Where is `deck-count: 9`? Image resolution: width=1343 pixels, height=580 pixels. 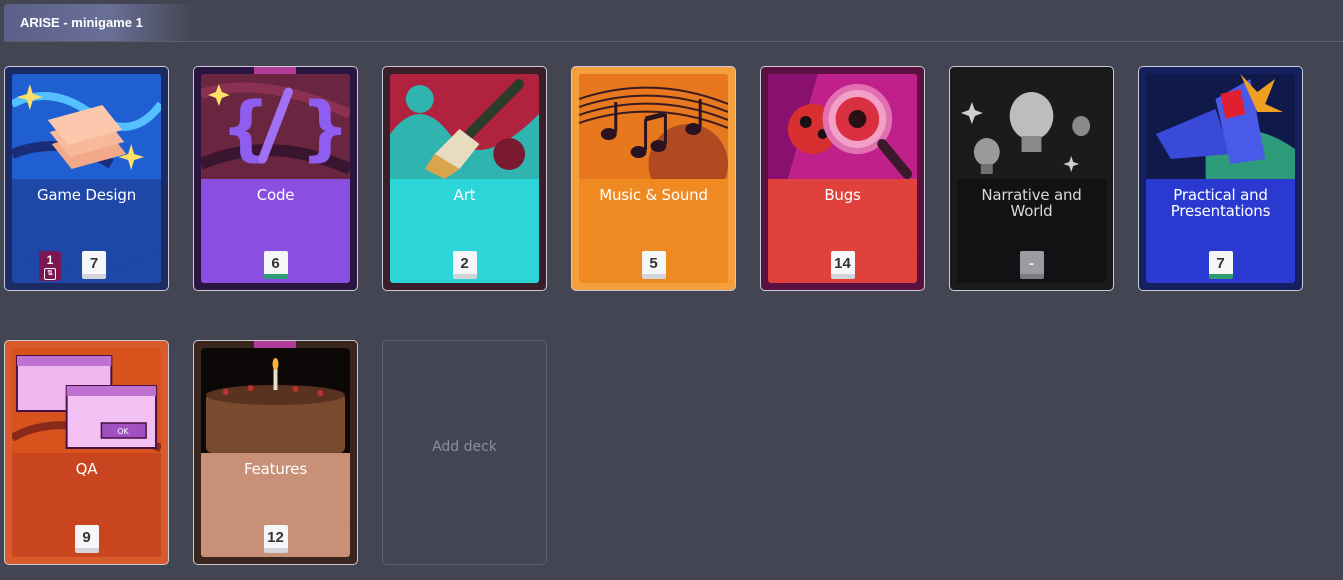 deck-count: 9 is located at coordinates (86, 539).